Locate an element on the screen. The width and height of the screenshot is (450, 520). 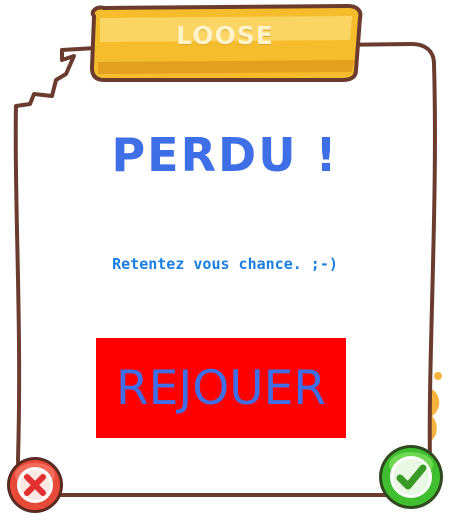
replay-button: REJOUER is located at coordinates (221, 388).